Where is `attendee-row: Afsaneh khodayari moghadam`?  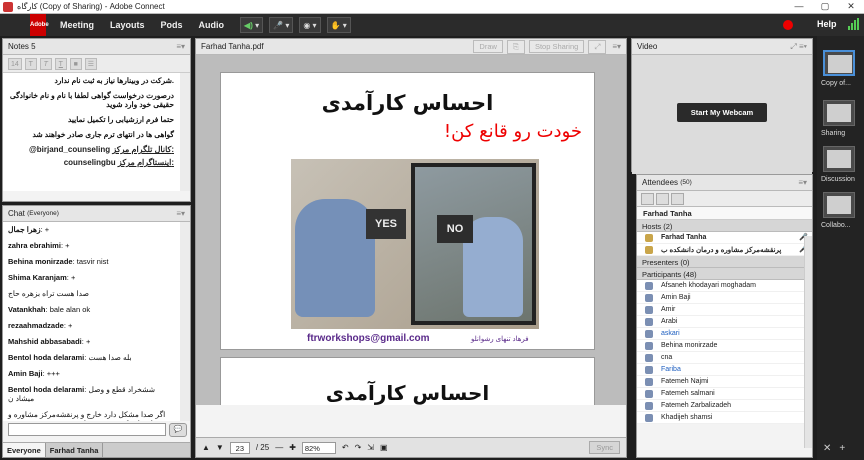 attendee-row: Afsaneh khodayari moghadam is located at coordinates (724, 286).